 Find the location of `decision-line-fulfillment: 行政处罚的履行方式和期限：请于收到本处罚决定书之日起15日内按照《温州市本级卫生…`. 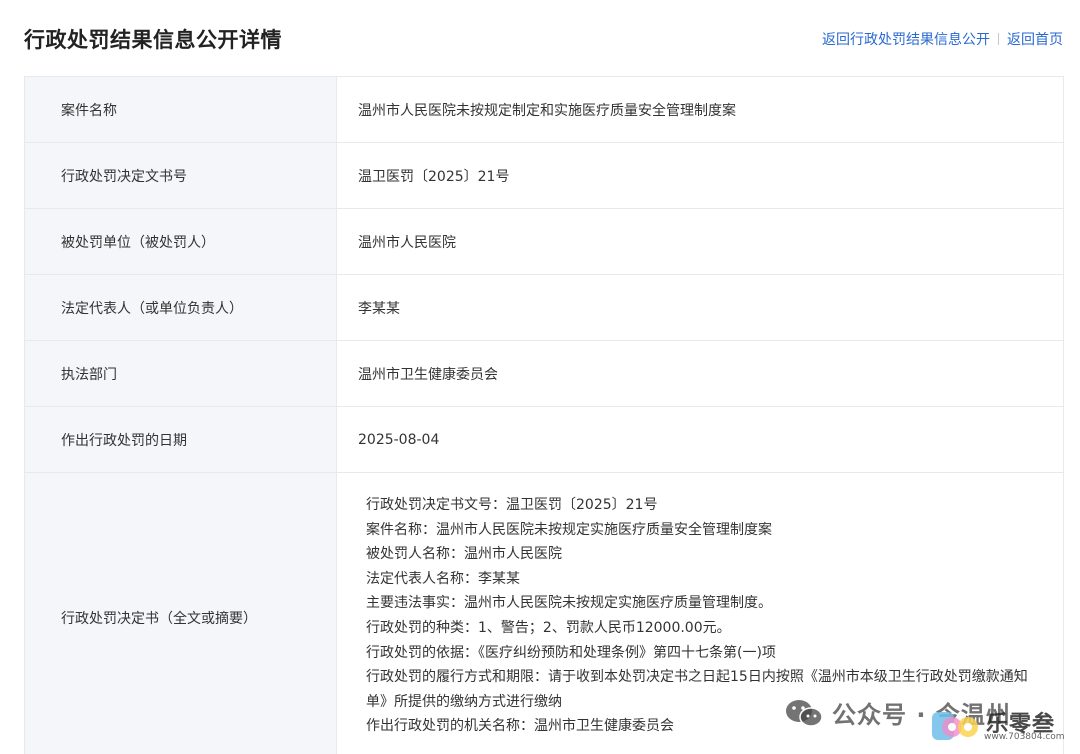

decision-line-fulfillment: 行政处罚的履行方式和期限：请于收到本处罚决定书之日起15日内按照《温州市本级卫生… is located at coordinates (697, 689).